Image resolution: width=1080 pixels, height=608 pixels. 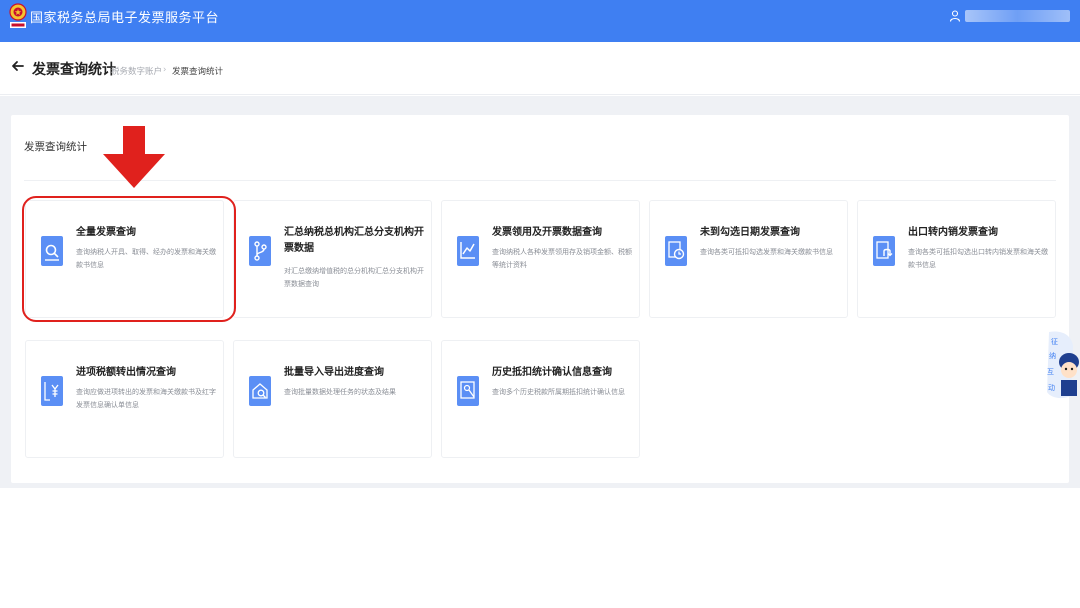 I want to click on card-historical-deduction-query: 历史抵扣统计确认信息查询 查询多个历史税款所属期抵扣统计确认信息, so click(x=540, y=399).